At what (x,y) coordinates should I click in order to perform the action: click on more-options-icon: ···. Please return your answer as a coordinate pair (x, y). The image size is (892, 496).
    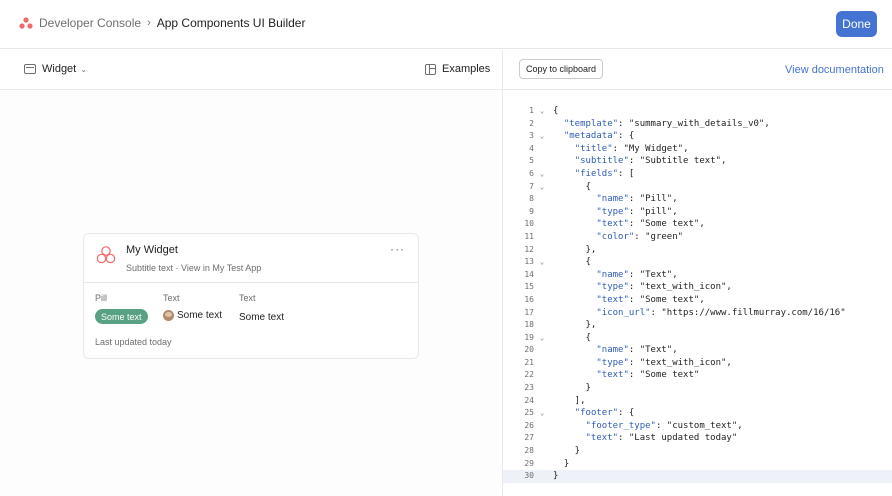
    Looking at the image, I should click on (397, 249).